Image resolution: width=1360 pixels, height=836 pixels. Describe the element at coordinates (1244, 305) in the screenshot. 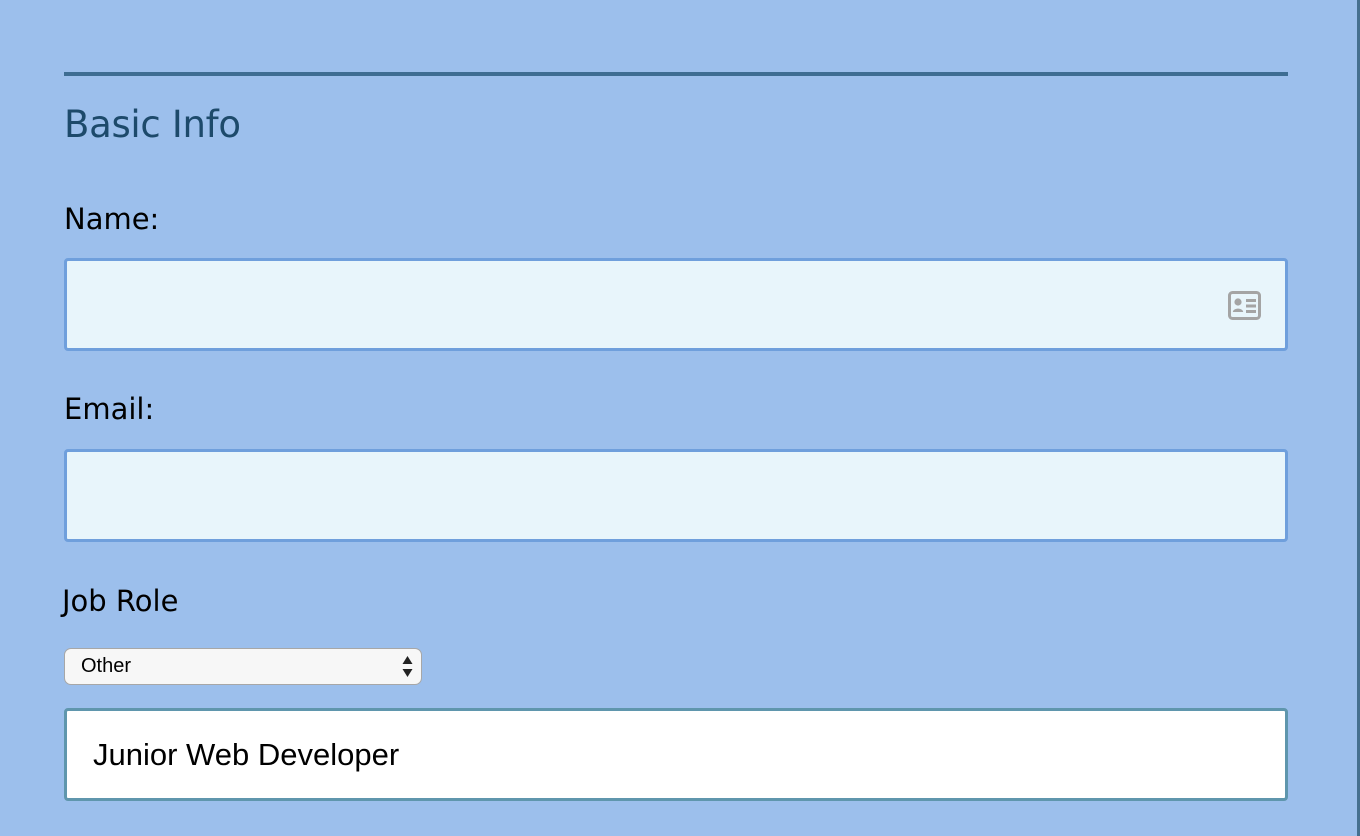

I see `contact-card-icon` at that location.